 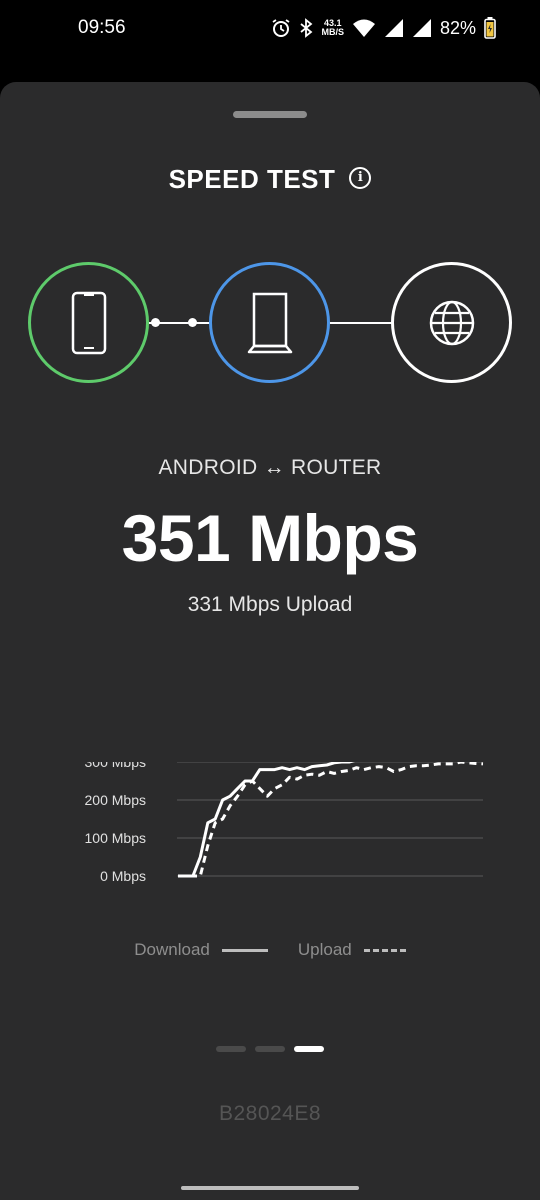 What do you see at coordinates (270, 28) in the screenshot?
I see `status-bar: 09:56 43.1 MB/S 82%` at bounding box center [270, 28].